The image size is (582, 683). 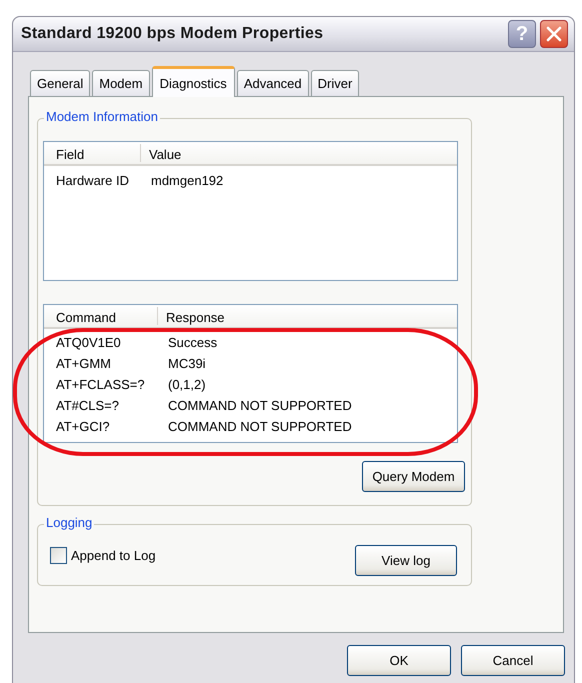 I want to click on group-title: Modem Information, so click(x=102, y=116).